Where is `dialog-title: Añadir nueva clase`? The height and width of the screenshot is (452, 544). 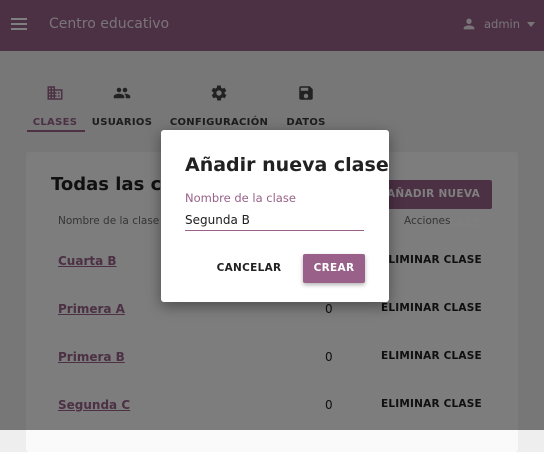 dialog-title: Añadir nueva clase is located at coordinates (287, 165).